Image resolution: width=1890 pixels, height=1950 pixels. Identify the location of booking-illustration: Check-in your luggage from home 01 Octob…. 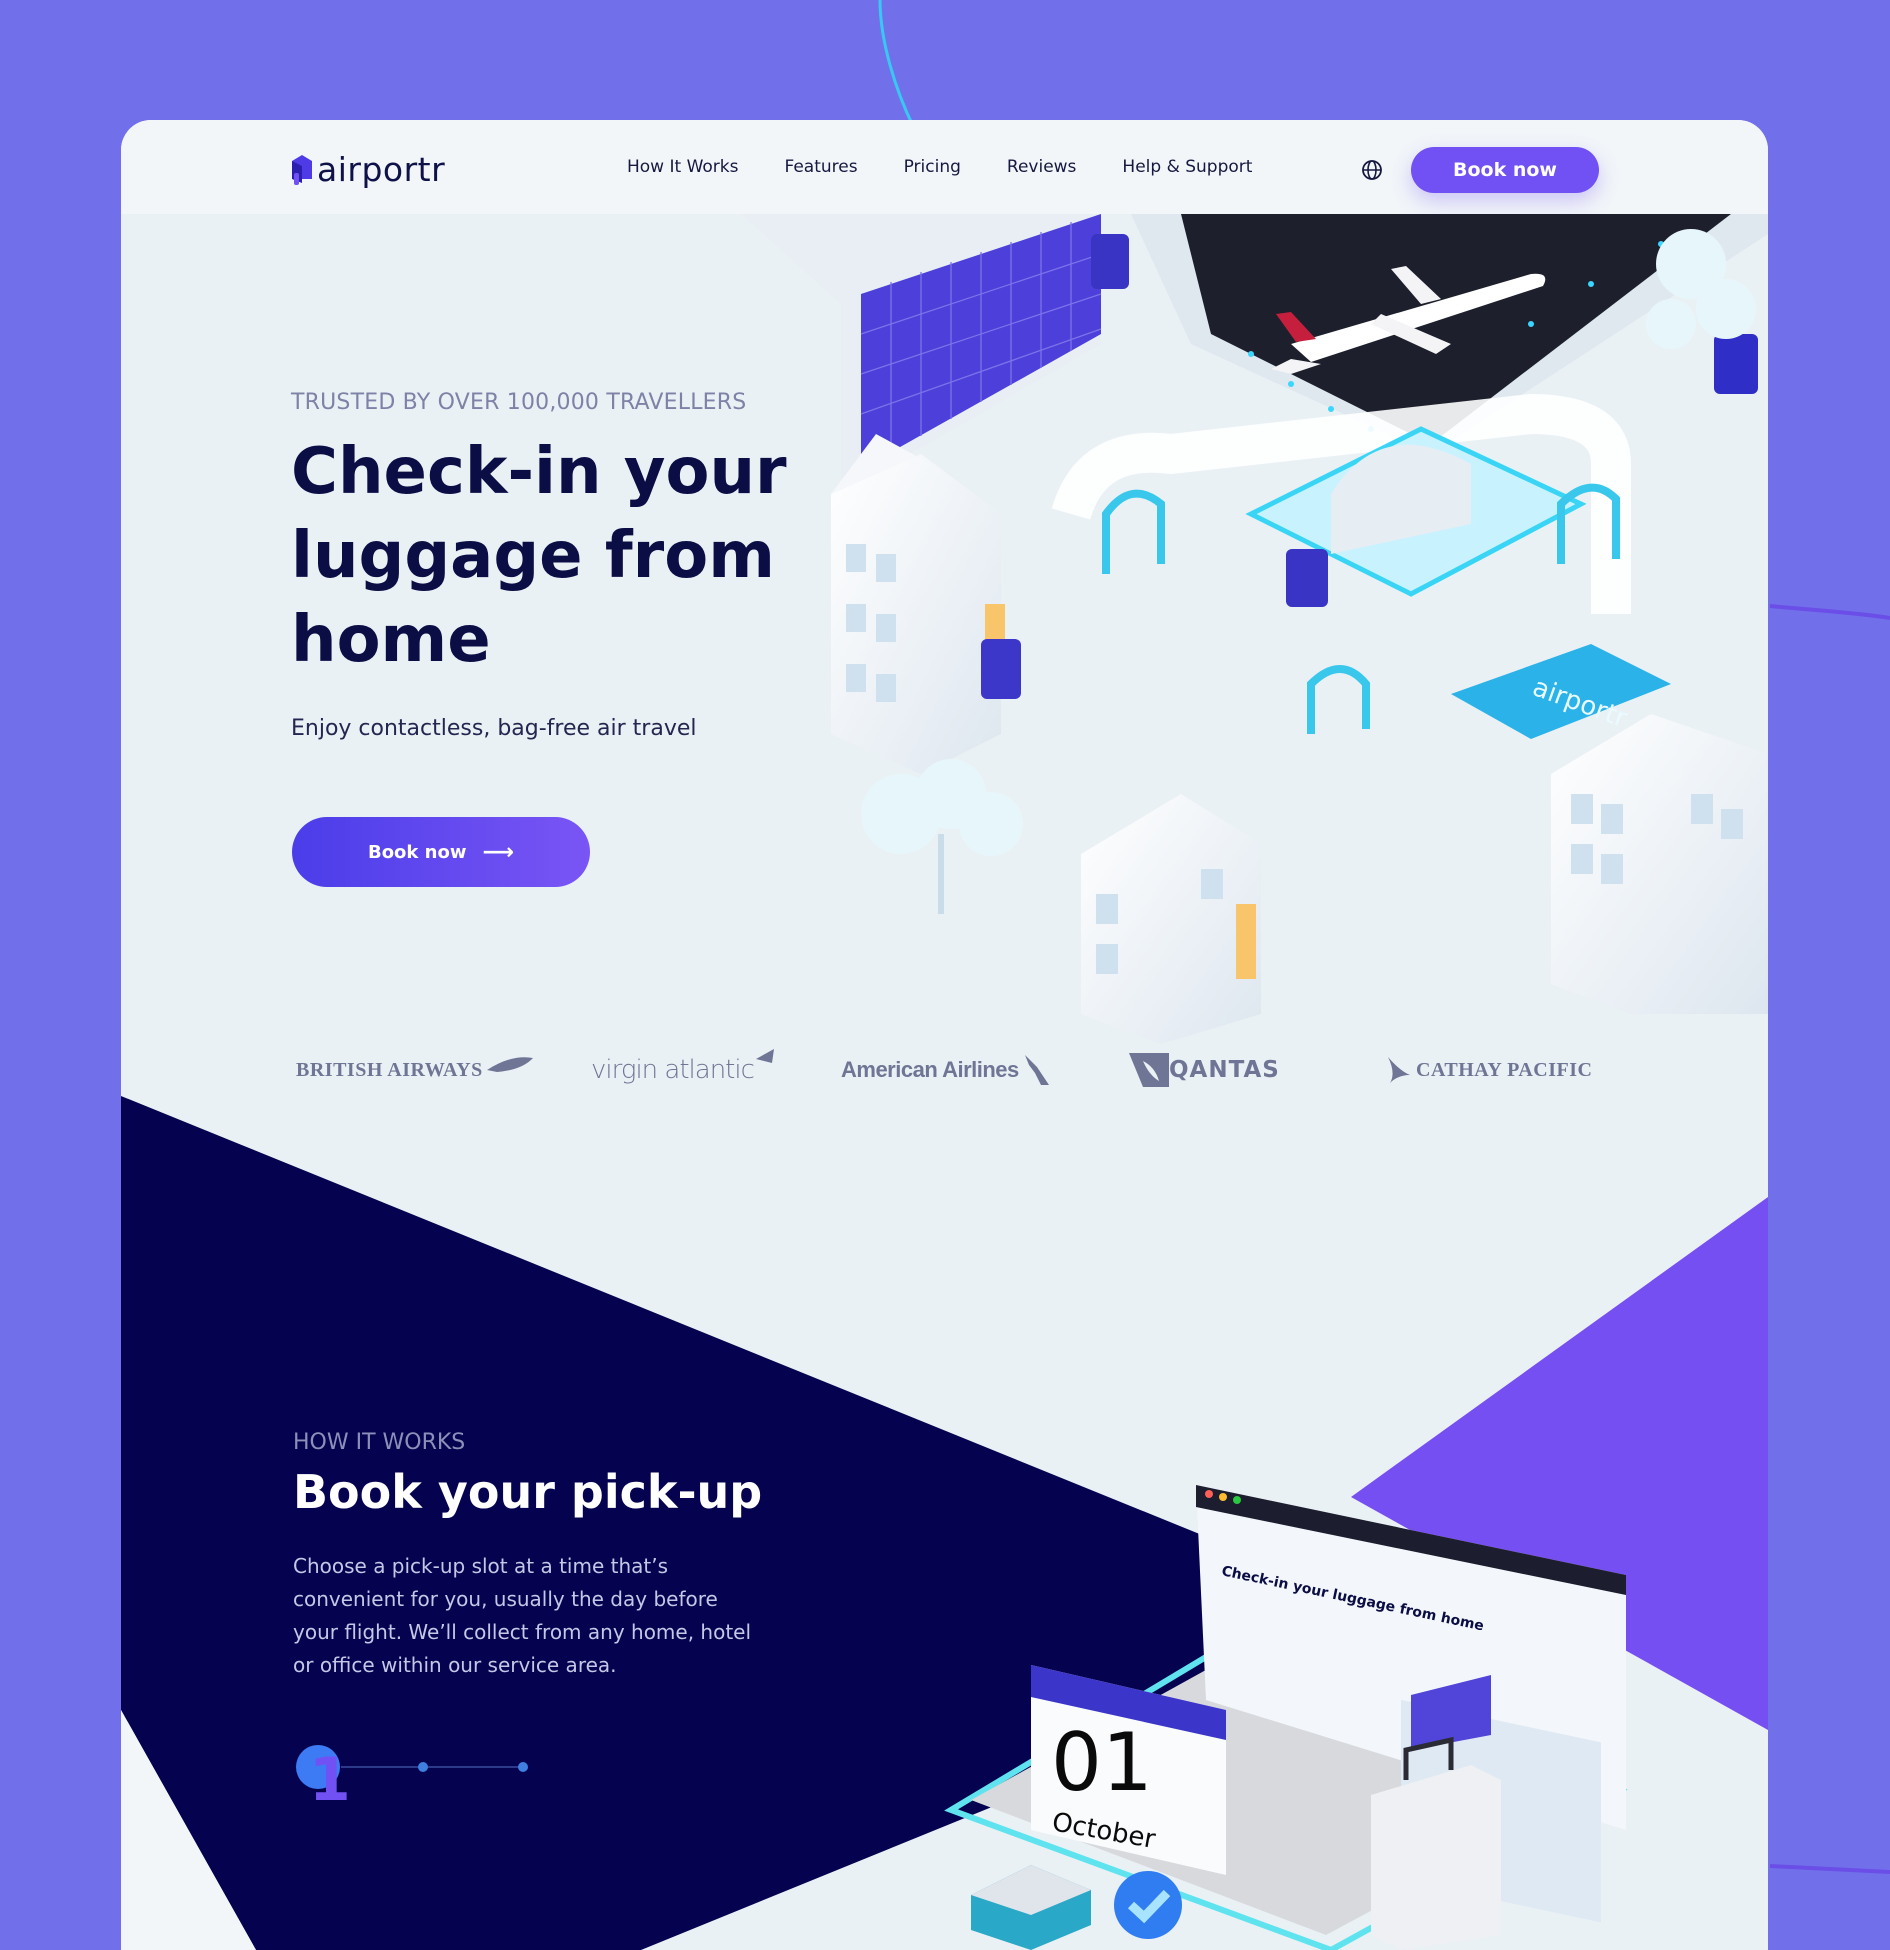
(1286, 1717).